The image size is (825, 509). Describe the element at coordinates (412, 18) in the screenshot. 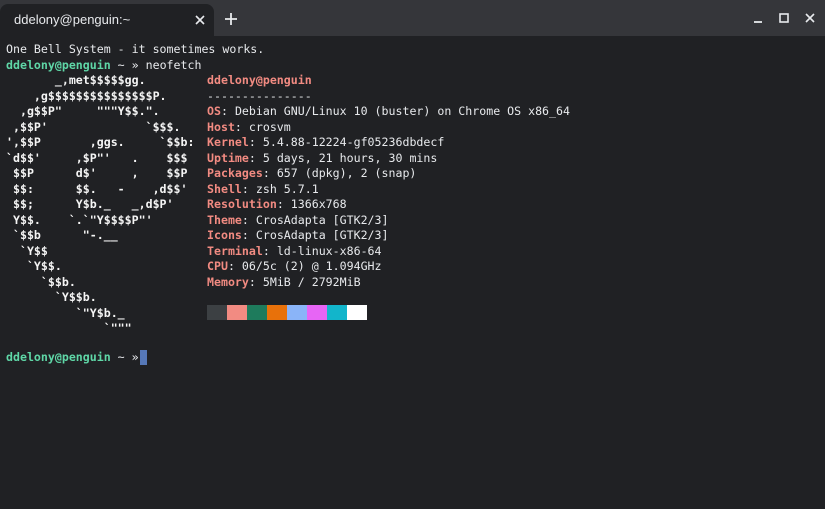

I see `title-bar: ddelony@penguin:~` at that location.